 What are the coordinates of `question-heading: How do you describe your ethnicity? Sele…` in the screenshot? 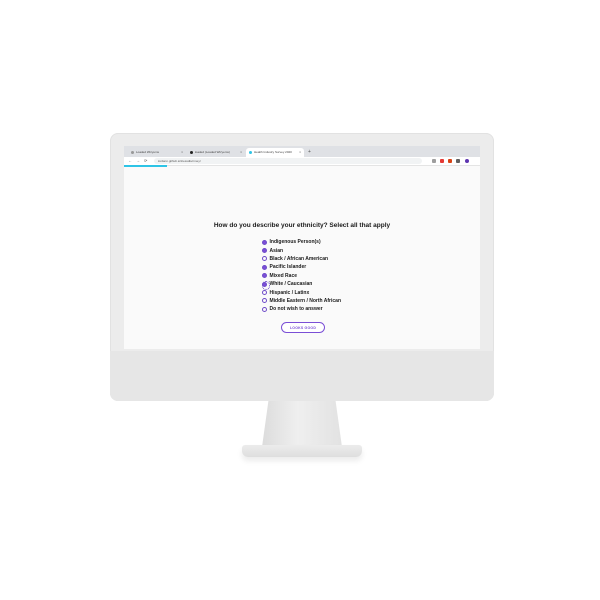 It's located at (302, 225).